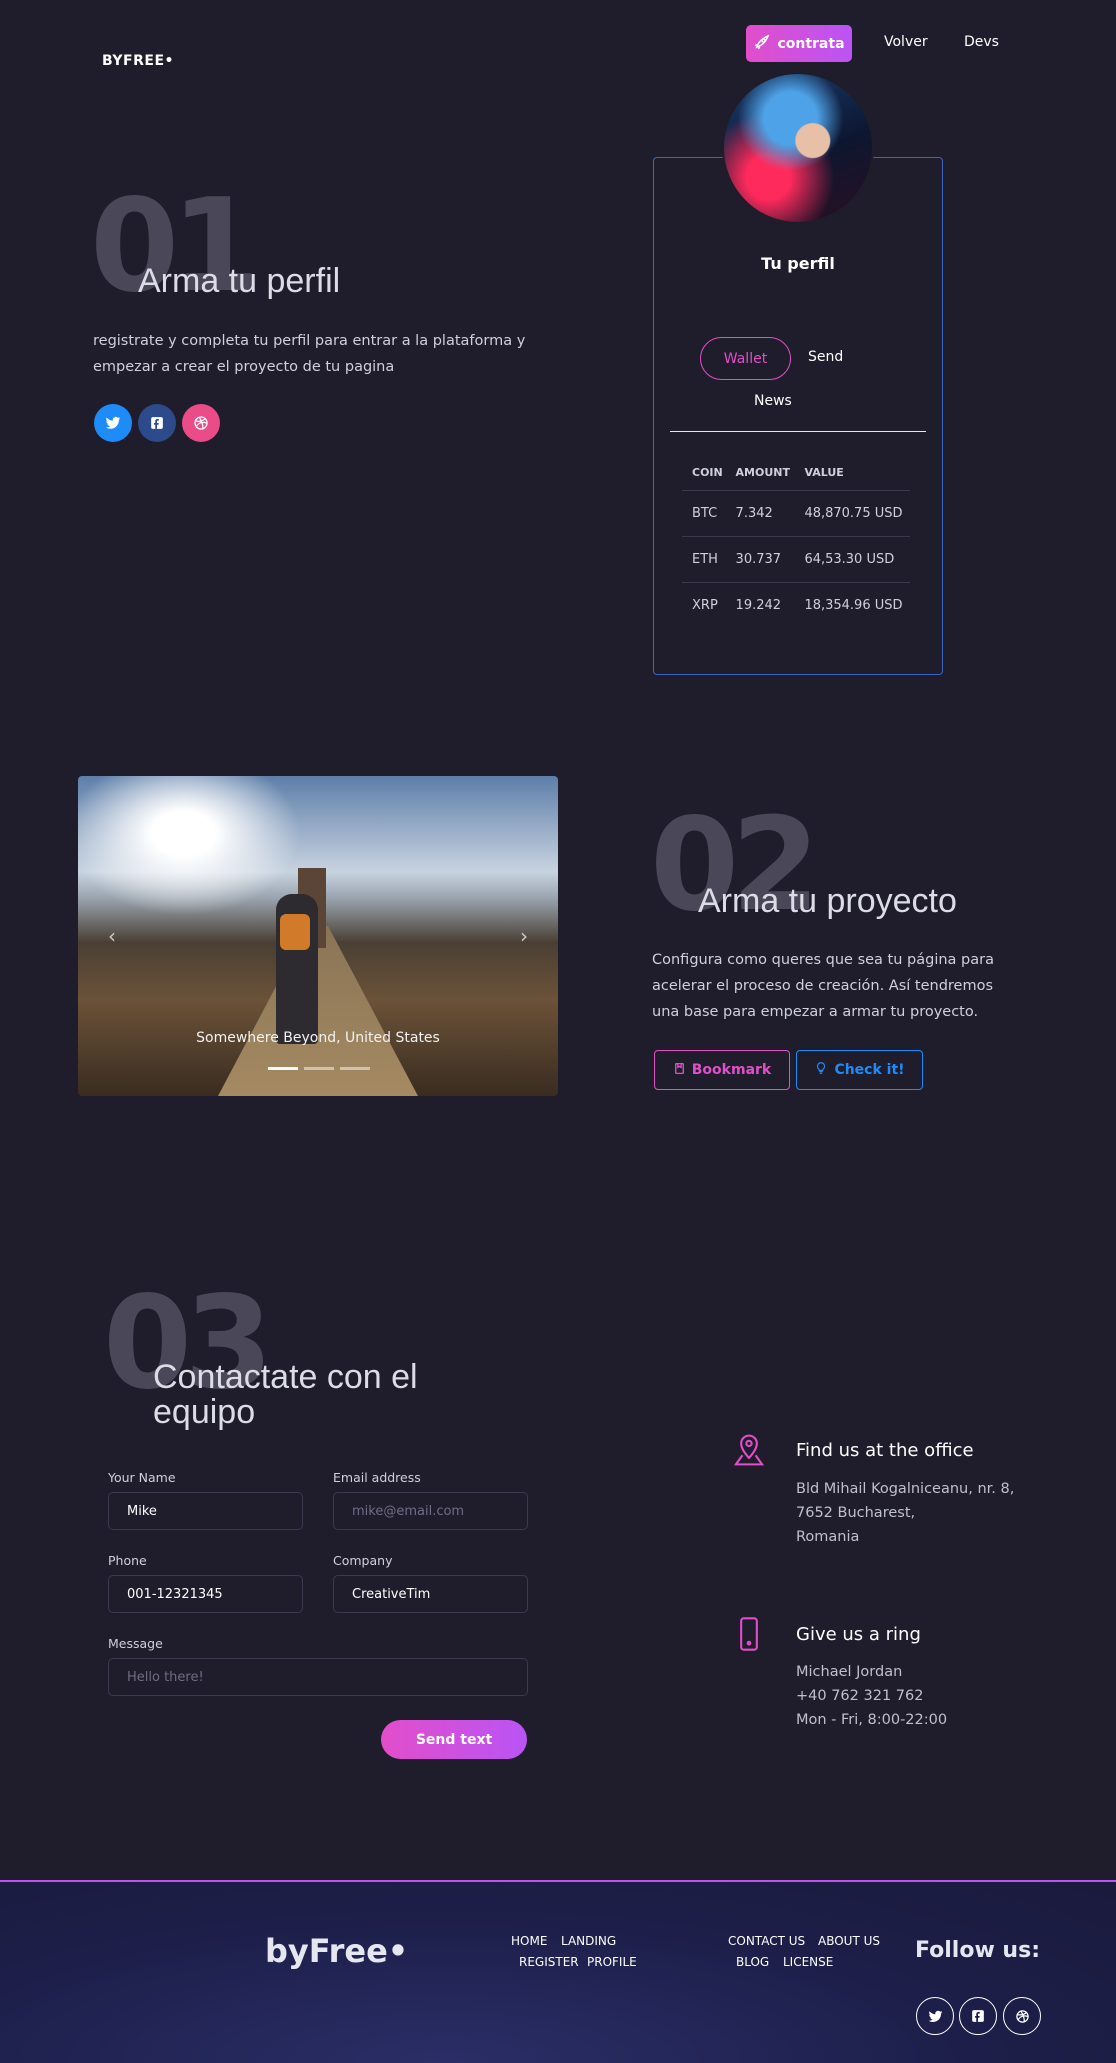  Describe the element at coordinates (430, 1594) in the screenshot. I see `company-field: CreativeTim` at that location.